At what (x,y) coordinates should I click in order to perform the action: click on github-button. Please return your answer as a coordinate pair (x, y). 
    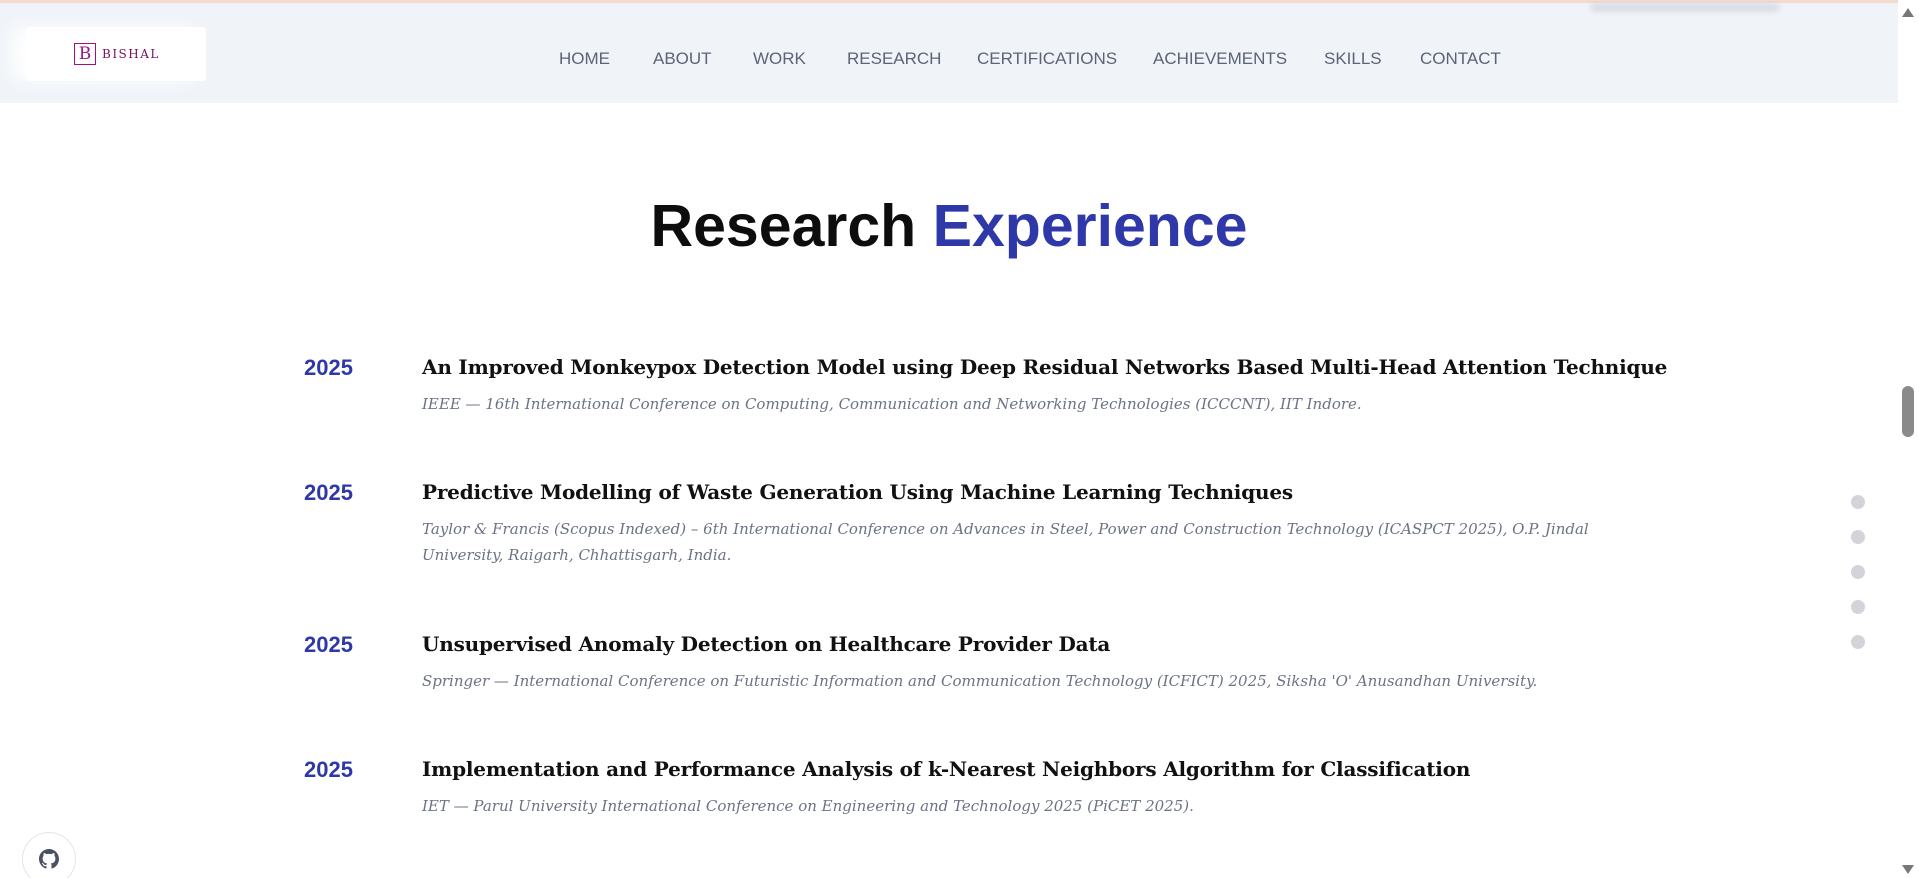
    Looking at the image, I should click on (49, 855).